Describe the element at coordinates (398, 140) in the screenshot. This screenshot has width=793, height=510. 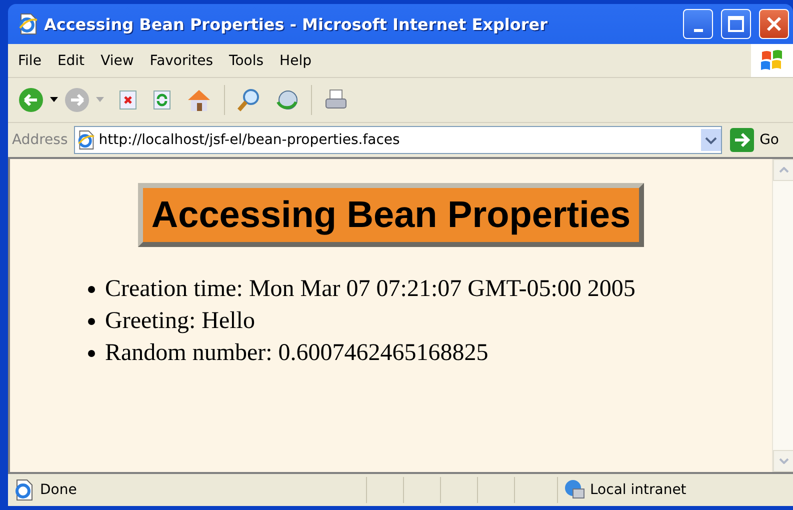
I see `address-field: http://localhost/jsf-el/bean-properties.faces` at that location.